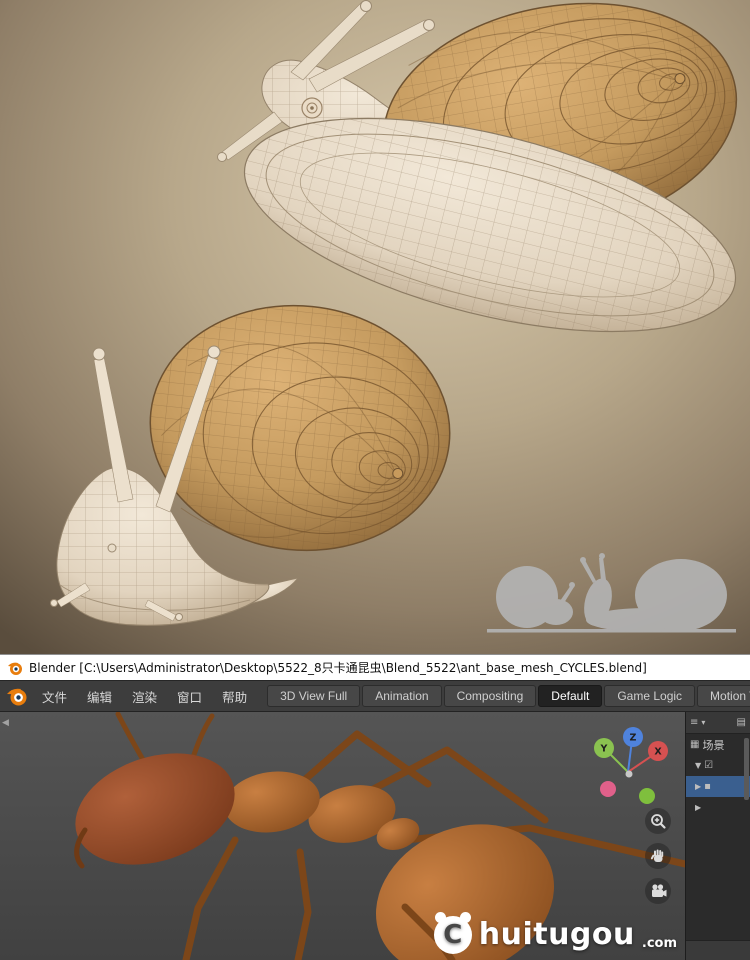 This screenshot has height=960, width=750. I want to click on outliner-row-scene: ▦ 场景, so click(718, 744).